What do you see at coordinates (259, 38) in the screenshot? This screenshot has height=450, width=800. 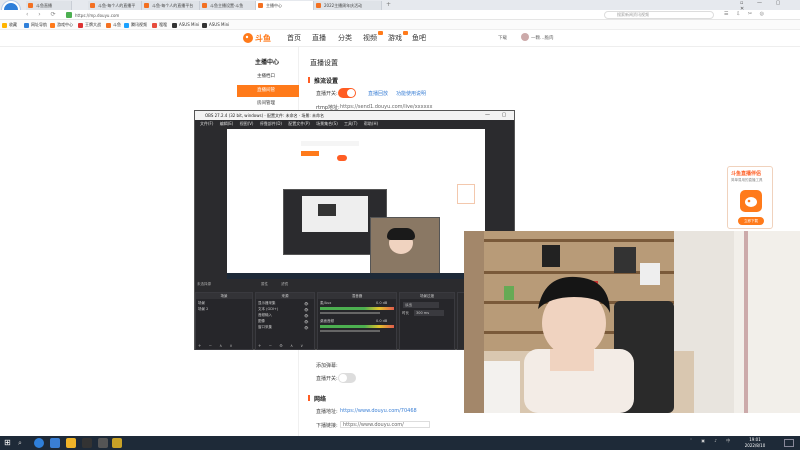 I see `douyu-logo: 斗鱼` at bounding box center [259, 38].